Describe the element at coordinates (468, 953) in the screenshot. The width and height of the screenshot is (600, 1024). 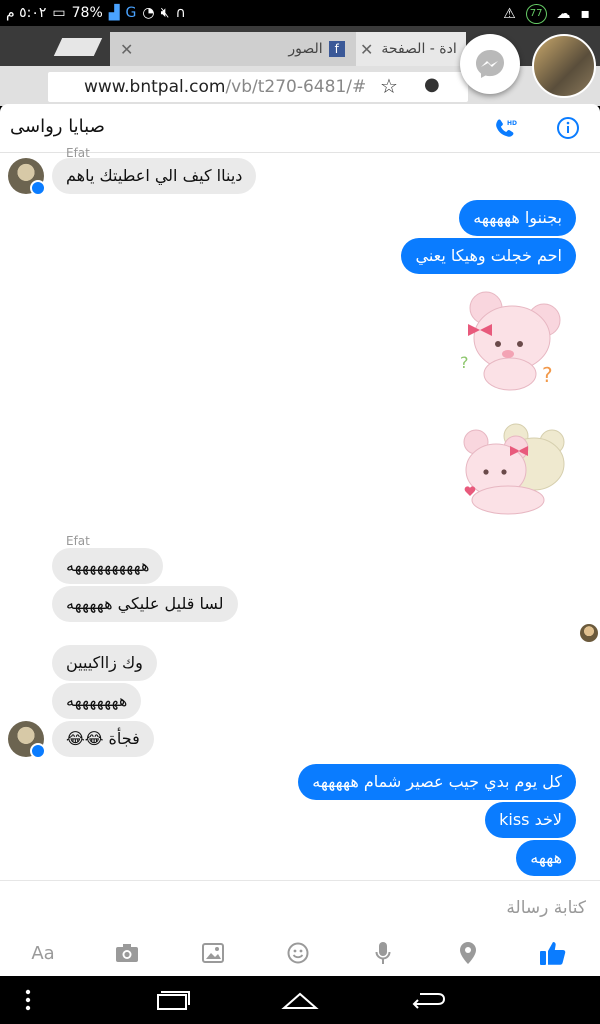
I see `location-icon` at that location.